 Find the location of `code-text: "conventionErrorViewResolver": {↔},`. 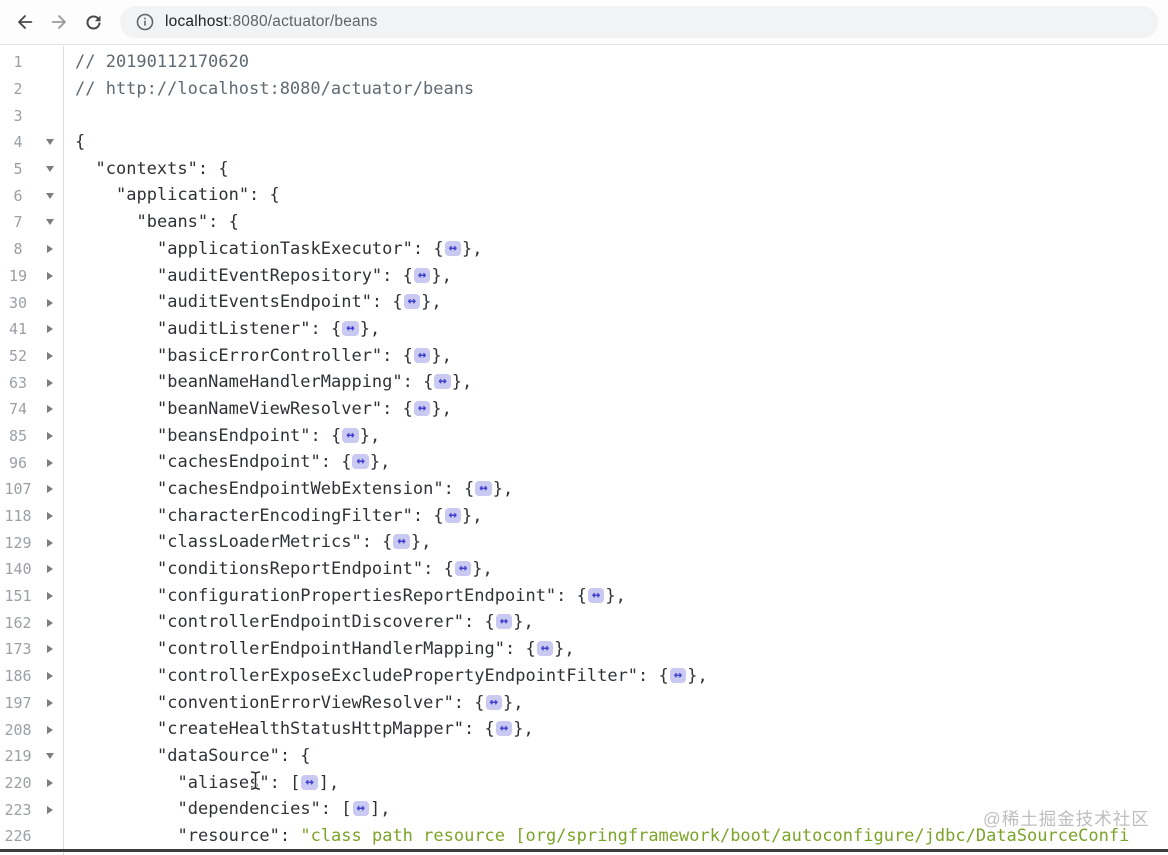

code-text: "conventionErrorViewResolver": {↔}, is located at coordinates (340, 702).